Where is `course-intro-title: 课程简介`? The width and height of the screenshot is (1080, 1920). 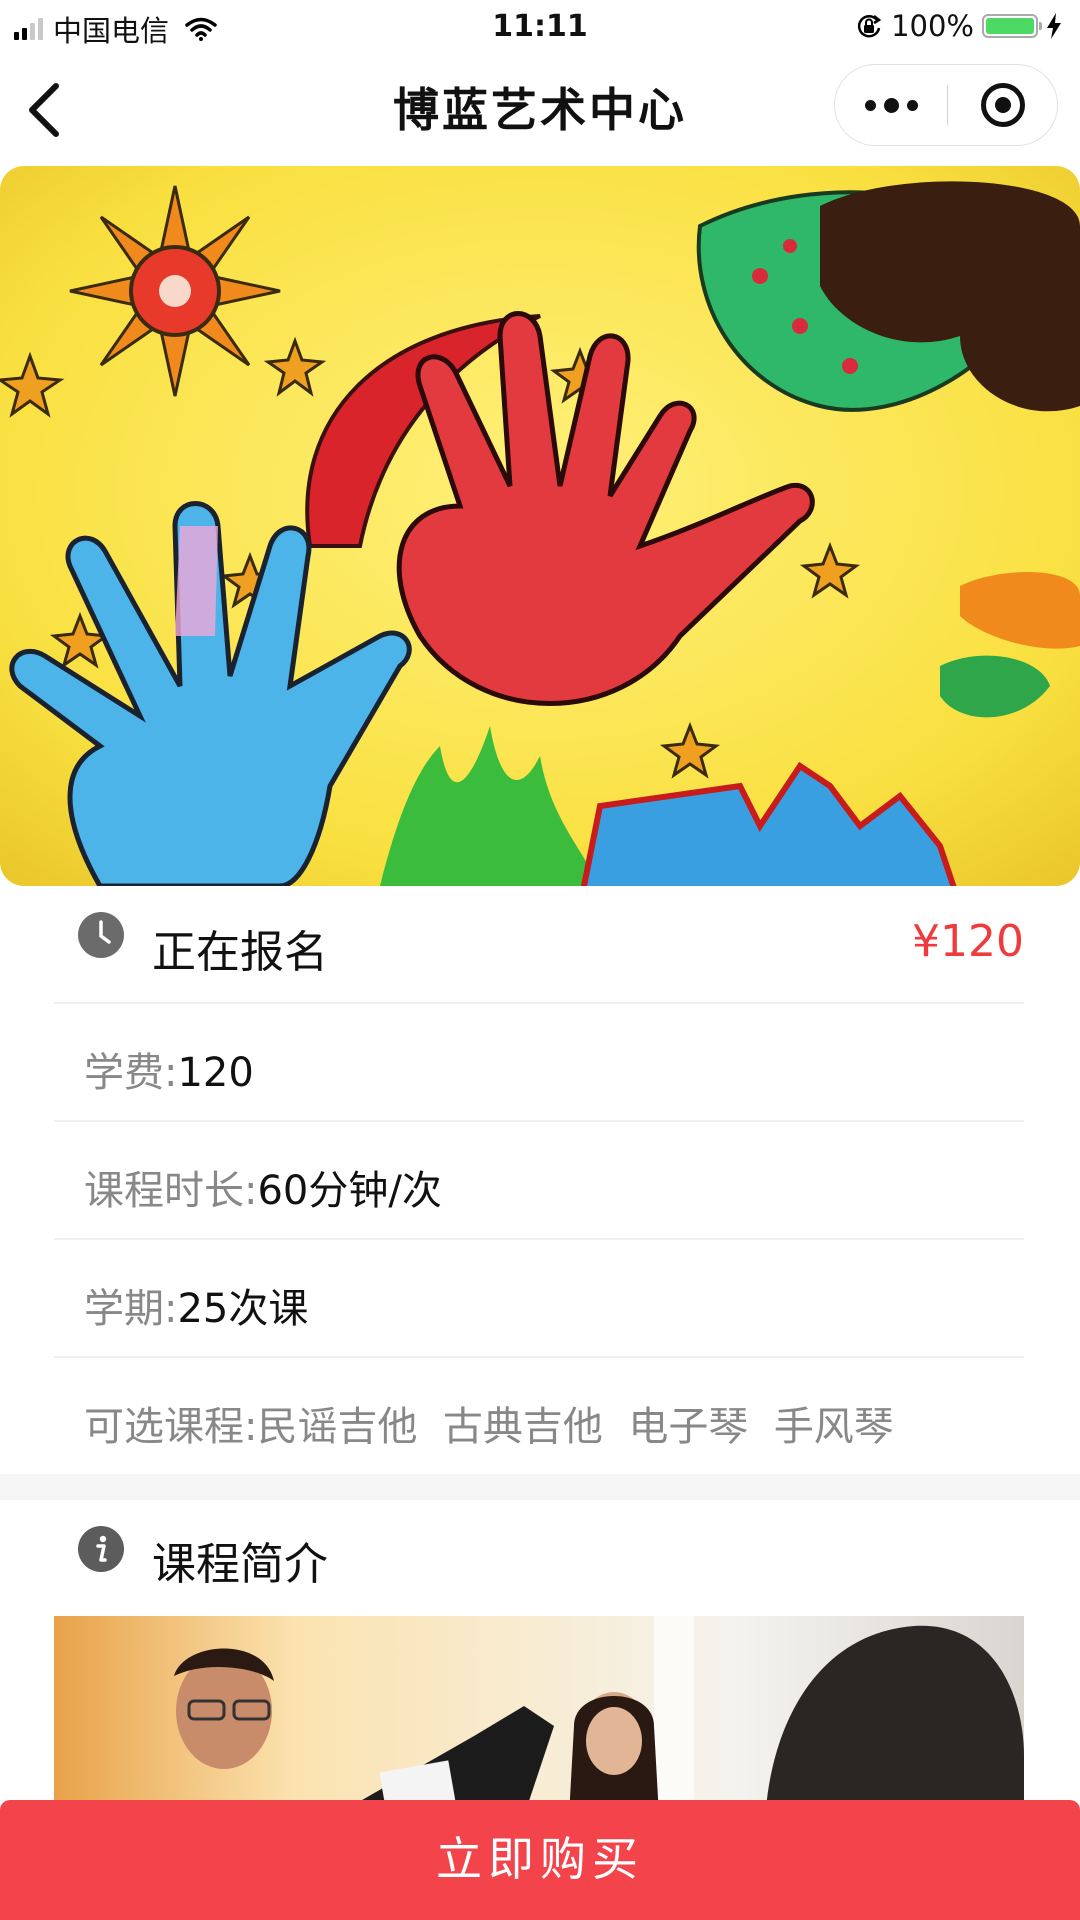 course-intro-title: 课程简介 is located at coordinates (240, 1564).